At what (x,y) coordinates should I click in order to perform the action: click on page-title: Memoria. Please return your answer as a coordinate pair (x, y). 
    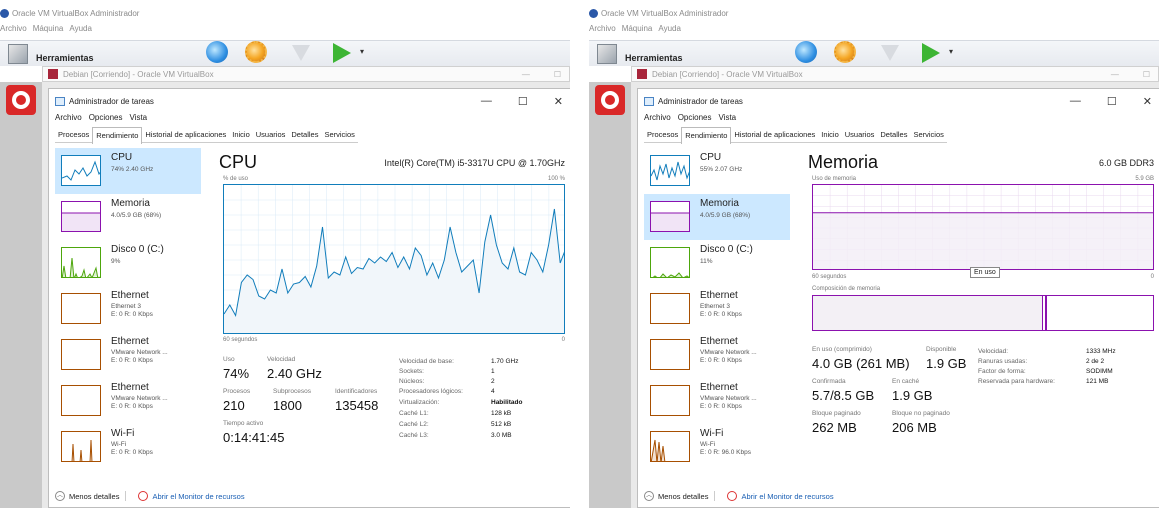
    Looking at the image, I should click on (843, 162).